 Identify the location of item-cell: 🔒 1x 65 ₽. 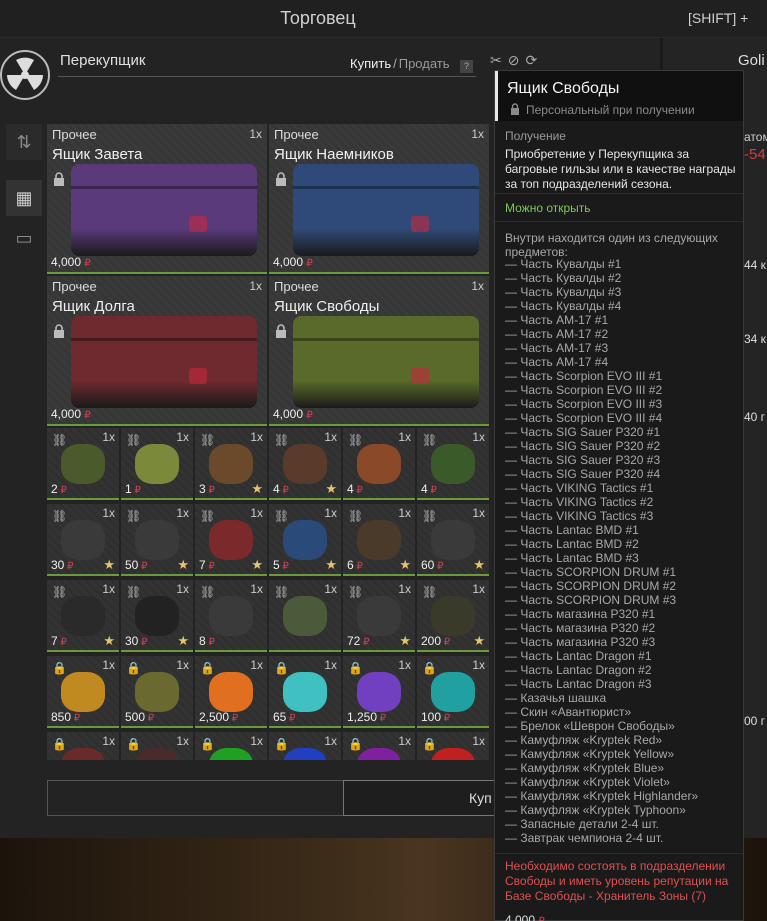
(305, 692).